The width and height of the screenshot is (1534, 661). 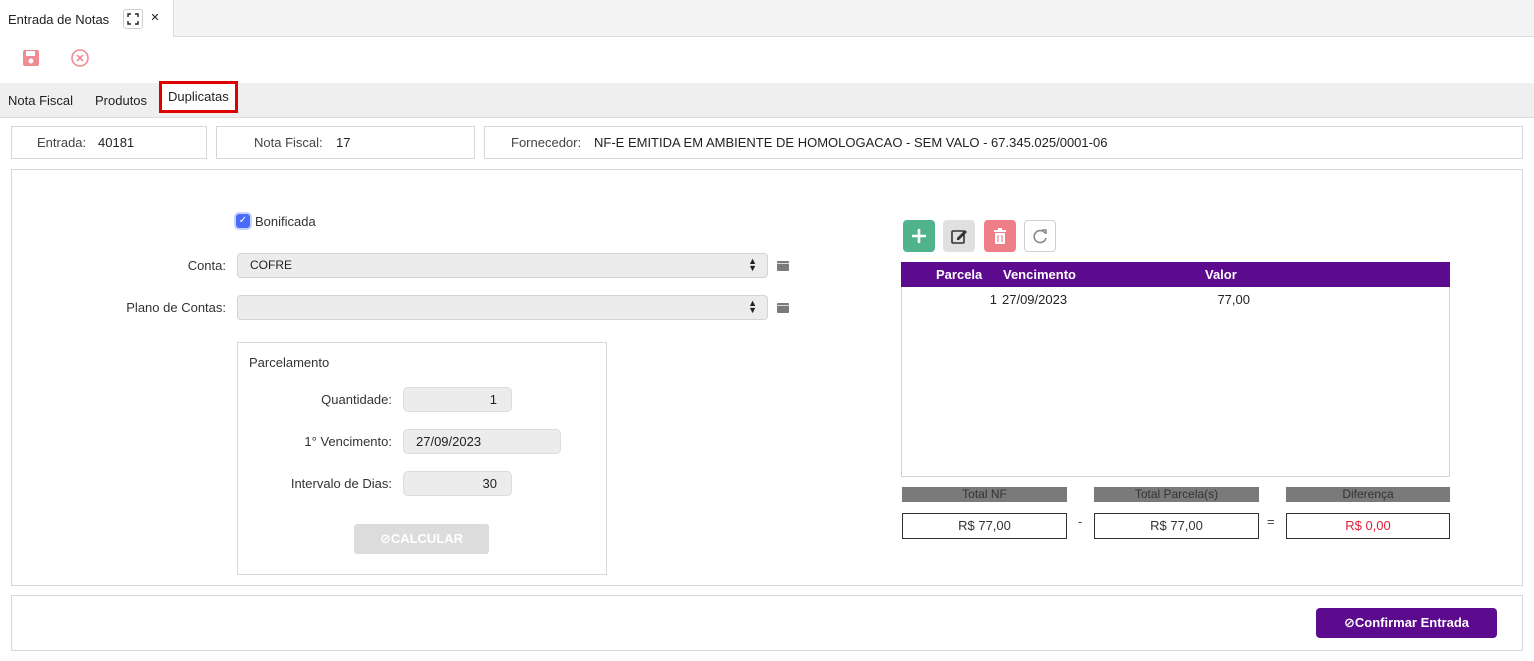 I want to click on parcelas-grid-header: Parcela Vencimento Valor, so click(x=1175, y=274).